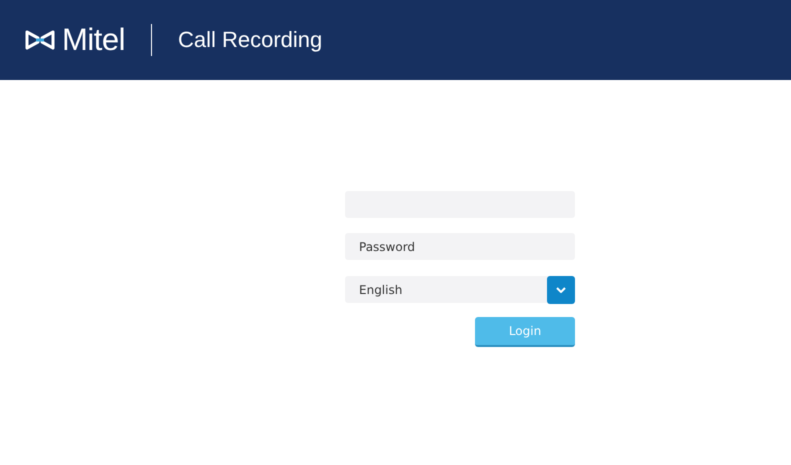 The height and width of the screenshot is (465, 791). I want to click on language-select: English, so click(460, 289).